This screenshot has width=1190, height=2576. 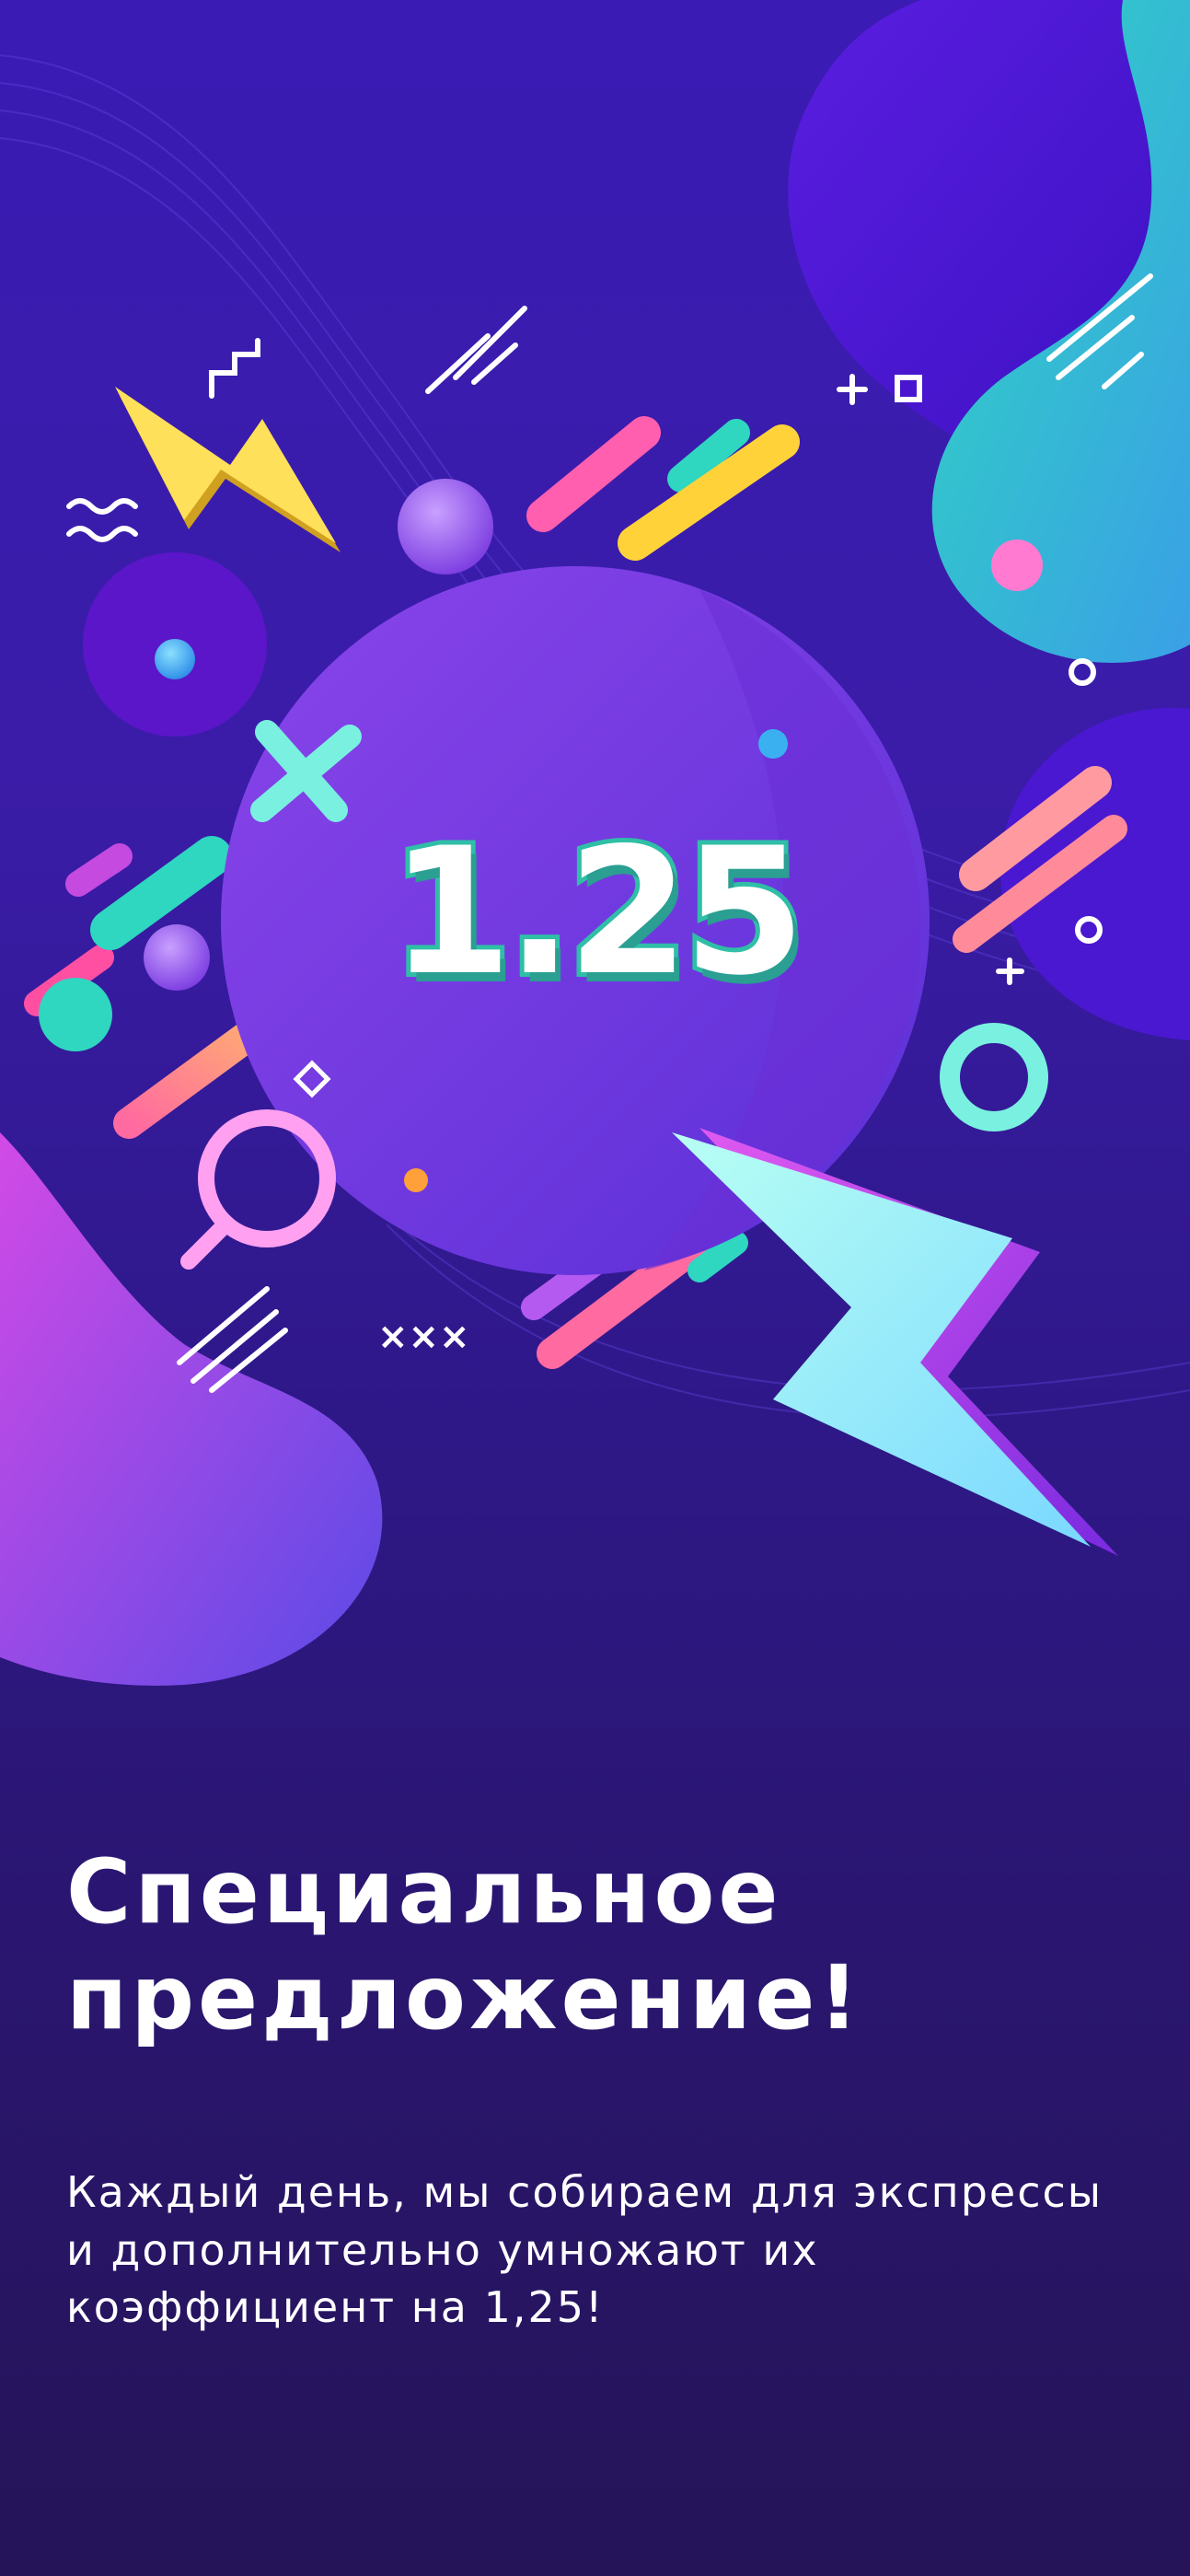 I want to click on zigzag-icon, so click(x=234, y=368).